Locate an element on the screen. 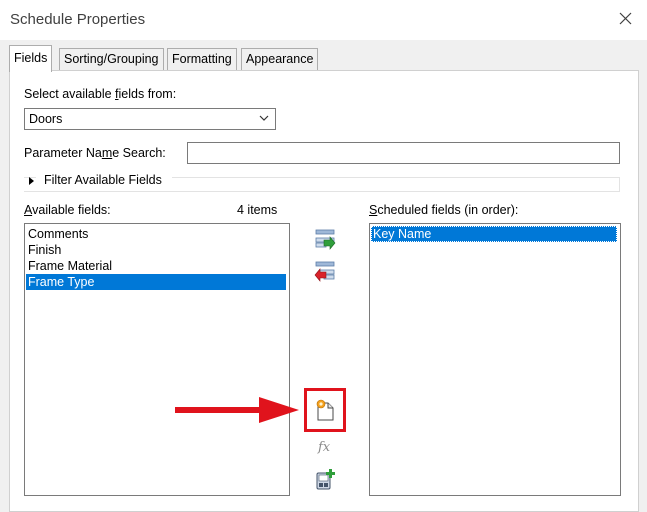 The image size is (647, 512). annotation-arrow is located at coordinates (237, 410).